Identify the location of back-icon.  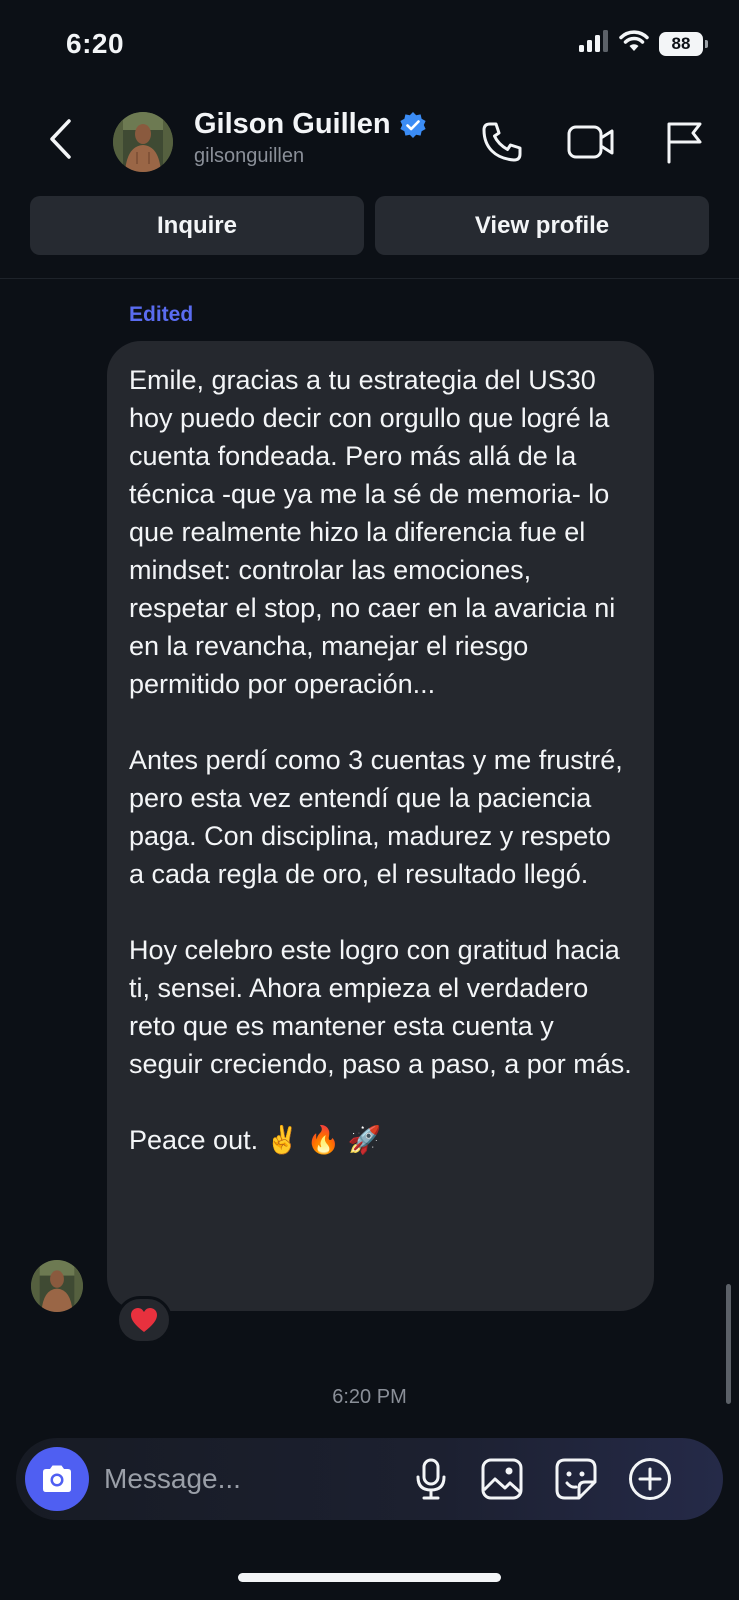
(60, 139).